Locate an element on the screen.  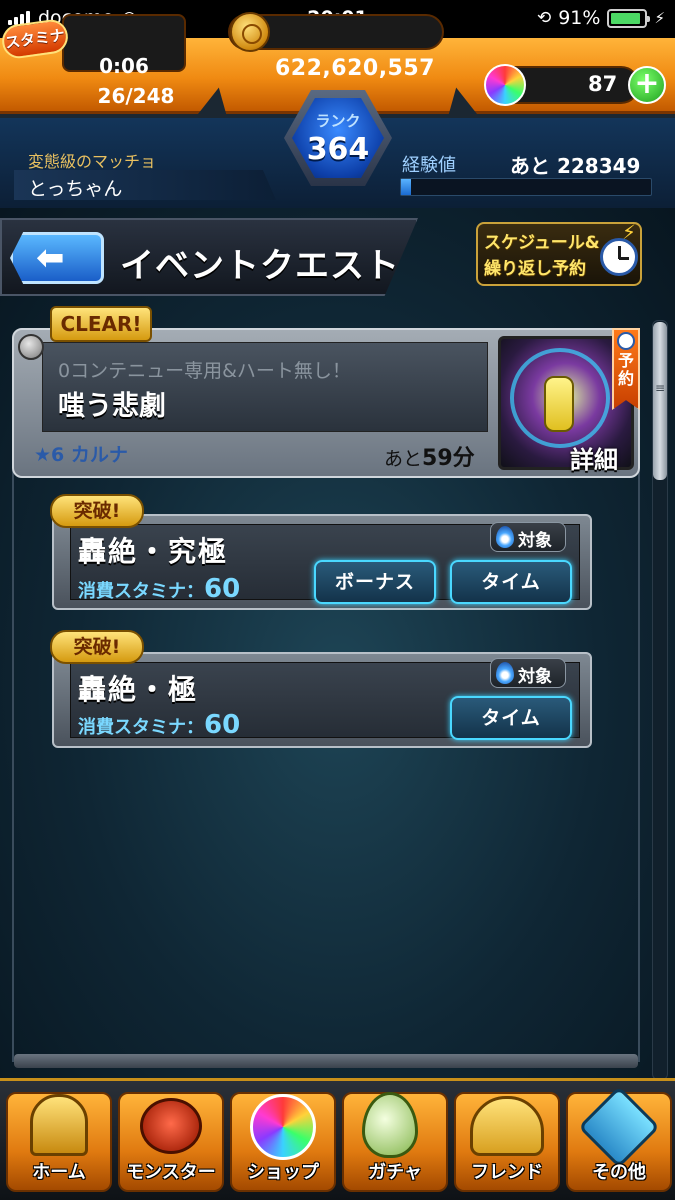
rotation-lock-icon: ⟲ is located at coordinates (544, 18).